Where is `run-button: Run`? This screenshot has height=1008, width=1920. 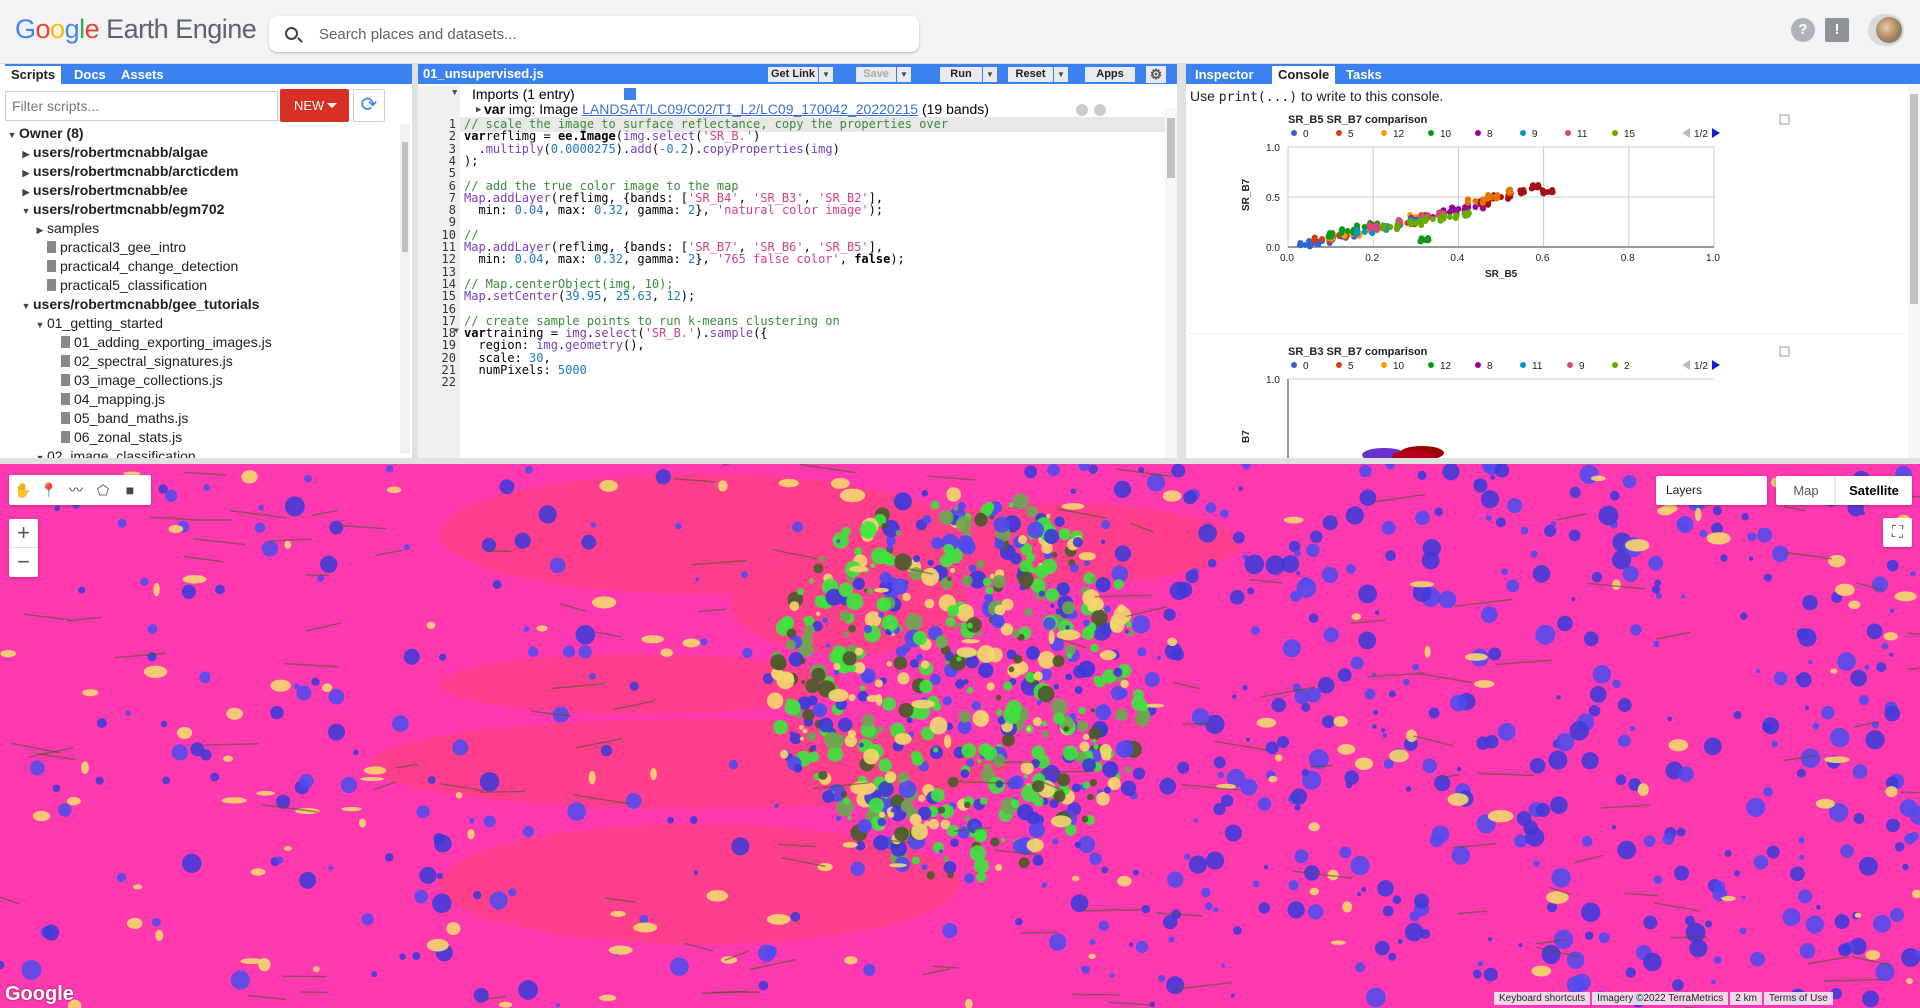 run-button: Run is located at coordinates (961, 74).